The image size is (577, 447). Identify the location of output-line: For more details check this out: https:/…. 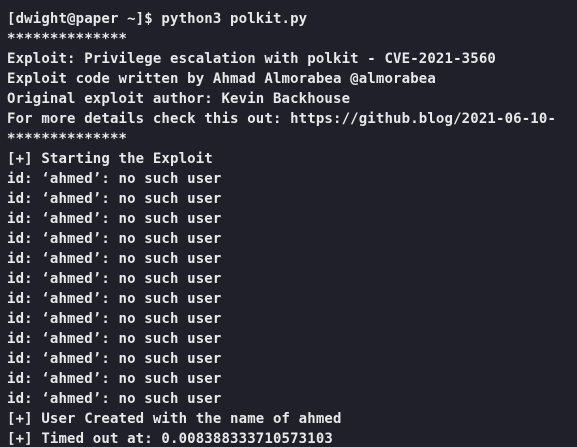
(282, 119).